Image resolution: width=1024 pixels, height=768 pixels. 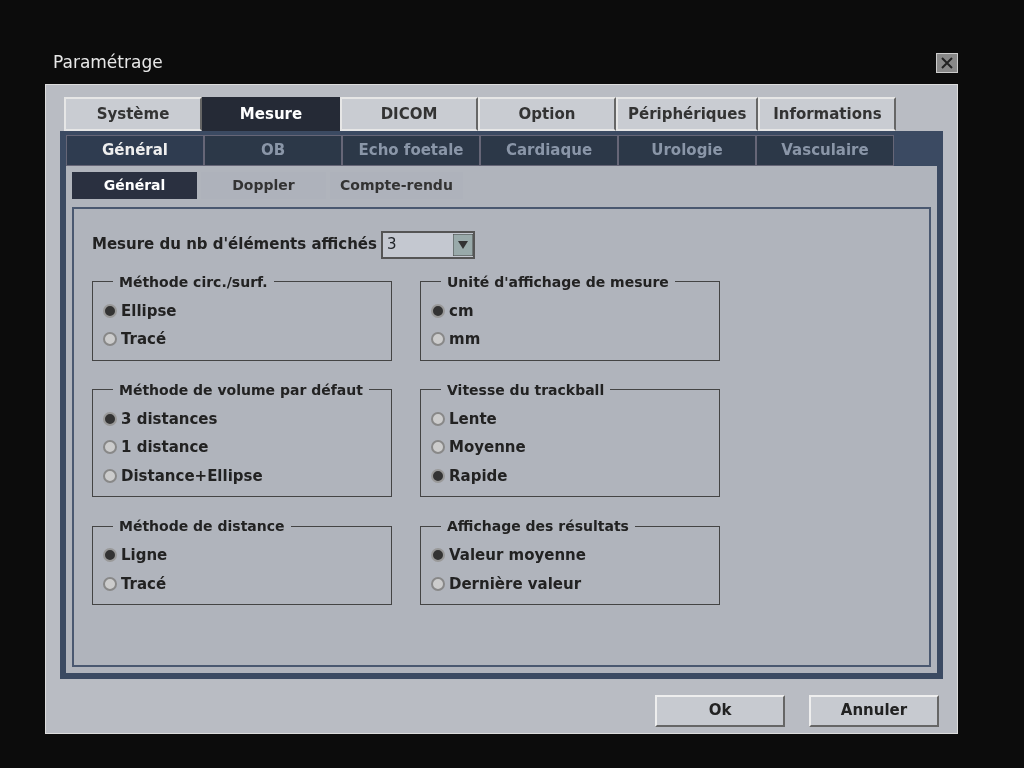 What do you see at coordinates (273, 150) in the screenshot?
I see `tab: OB` at bounding box center [273, 150].